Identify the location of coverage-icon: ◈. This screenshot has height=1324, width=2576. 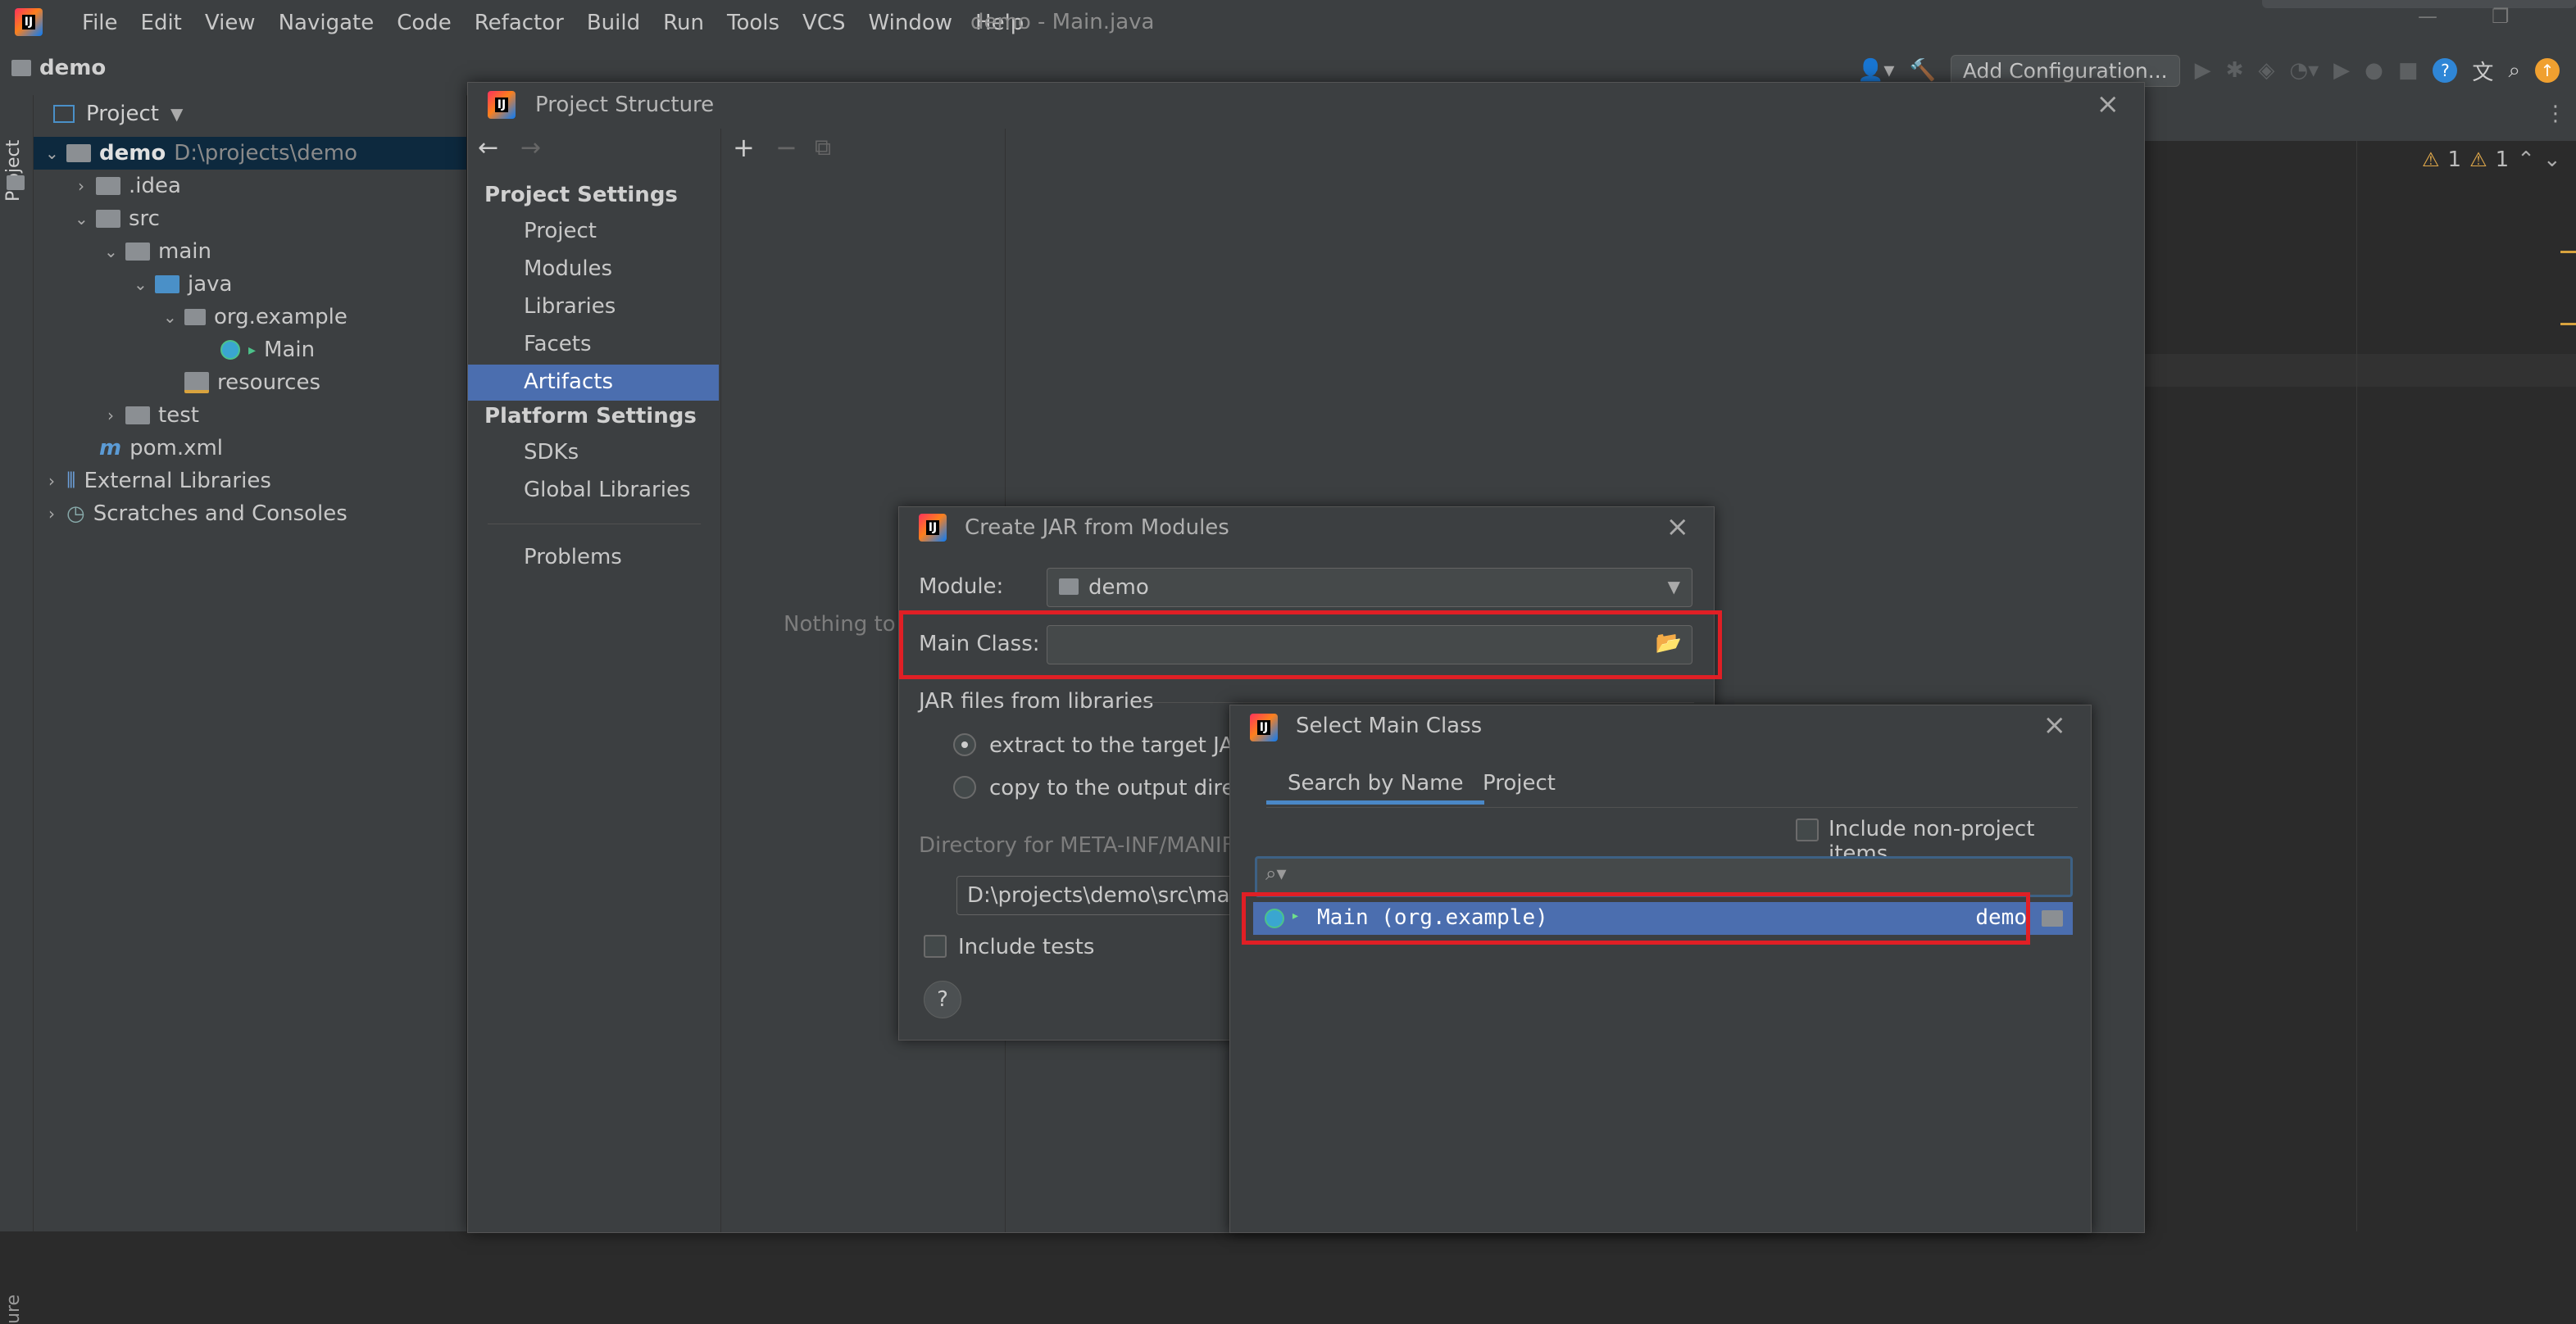
(2266, 70).